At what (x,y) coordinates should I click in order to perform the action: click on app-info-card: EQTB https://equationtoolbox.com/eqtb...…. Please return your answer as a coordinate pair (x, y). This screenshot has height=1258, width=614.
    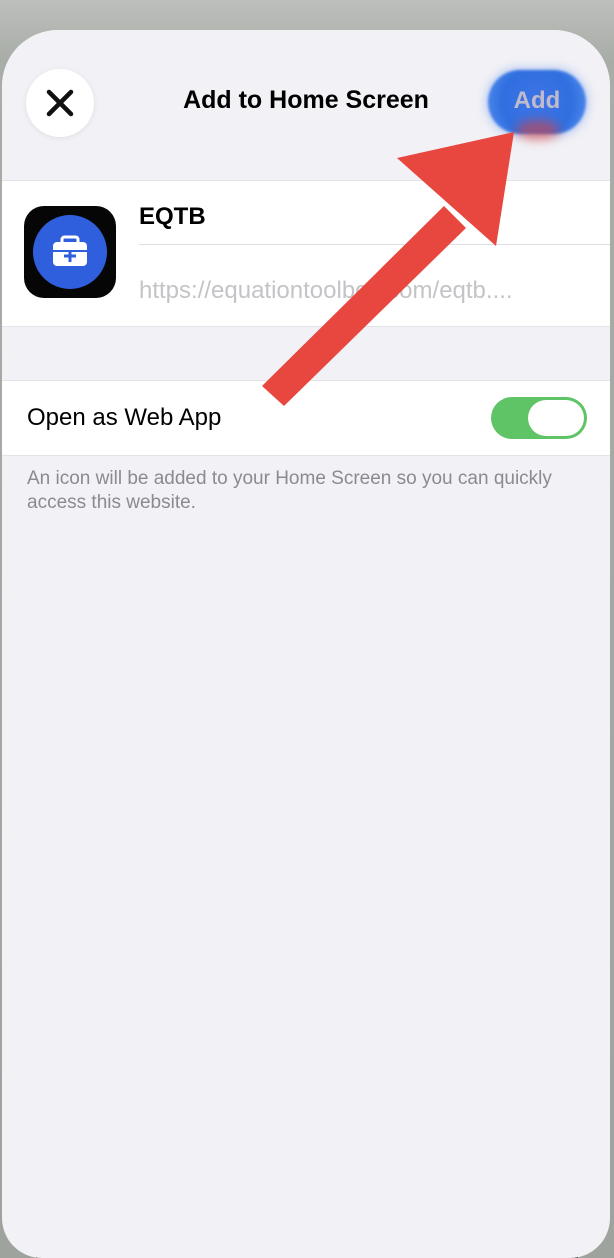
    Looking at the image, I should click on (306, 253).